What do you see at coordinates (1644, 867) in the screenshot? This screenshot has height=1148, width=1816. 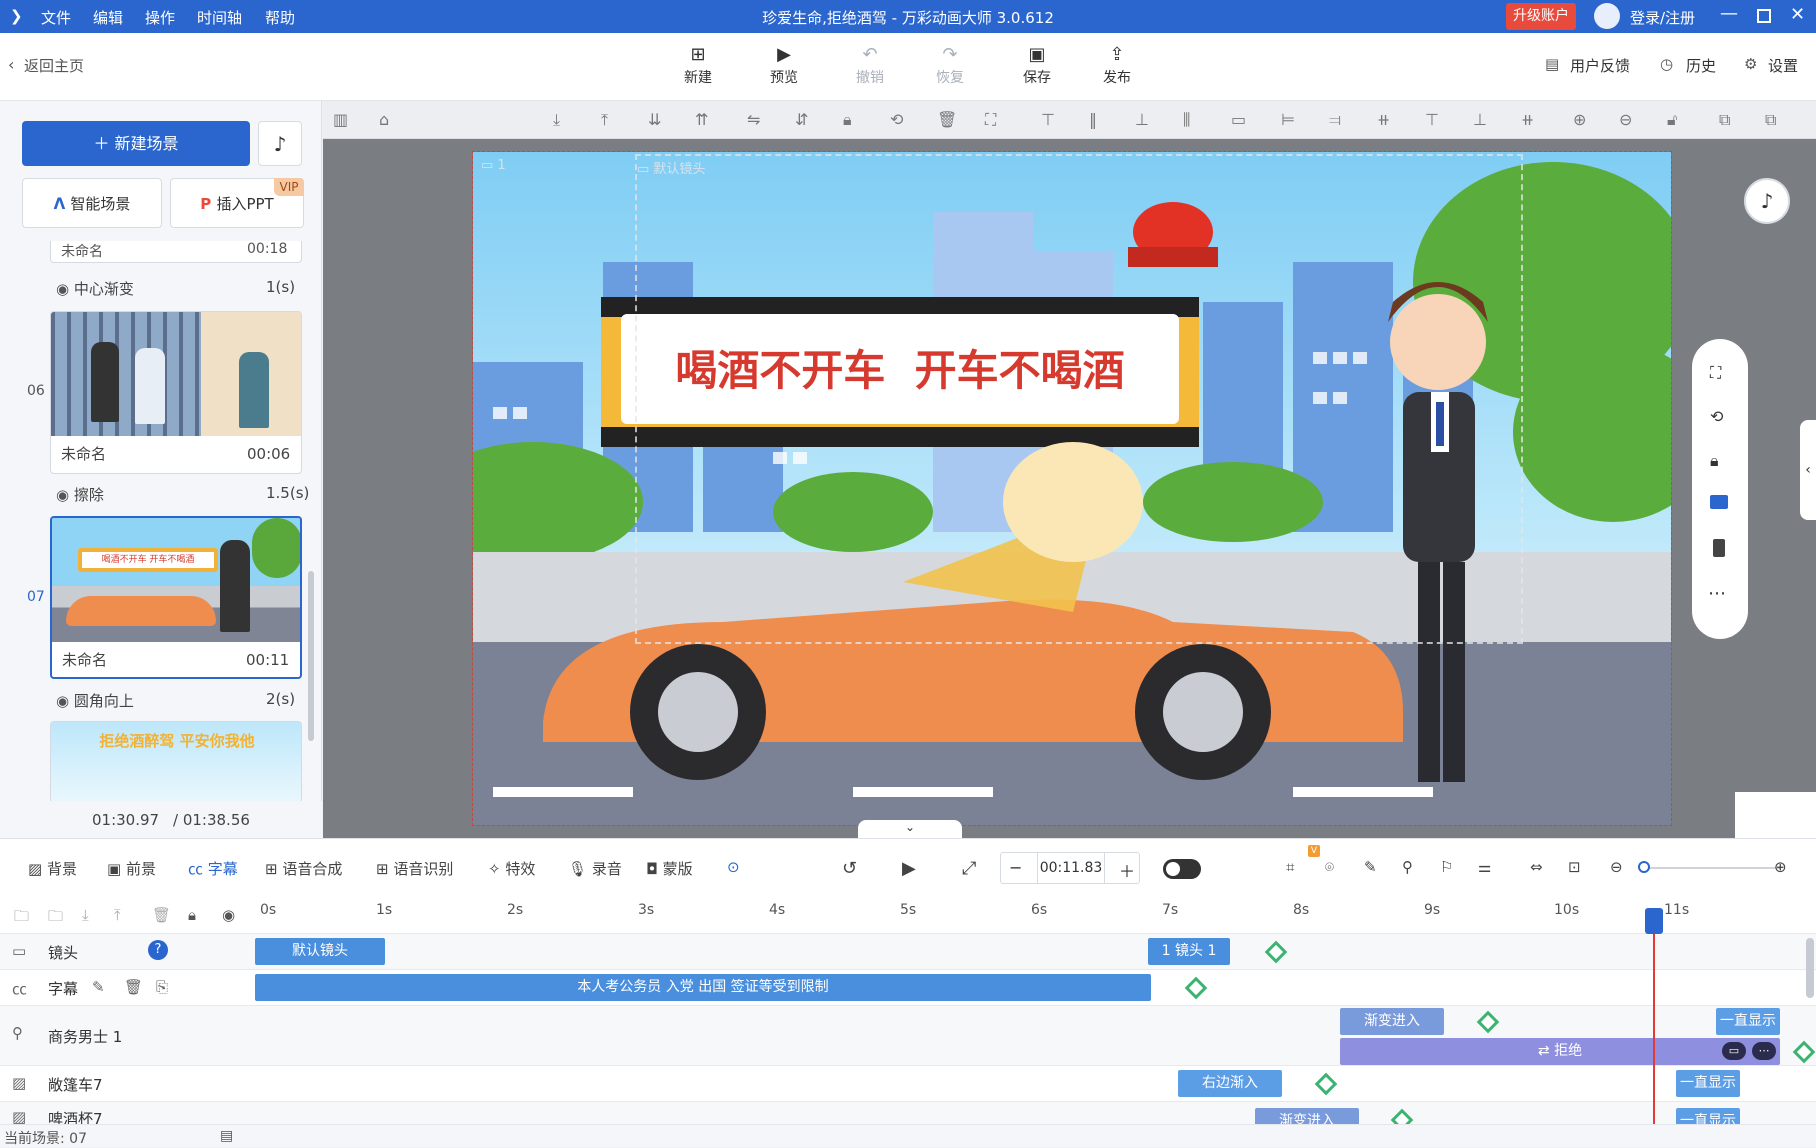 I see `zoom-slider-handle` at bounding box center [1644, 867].